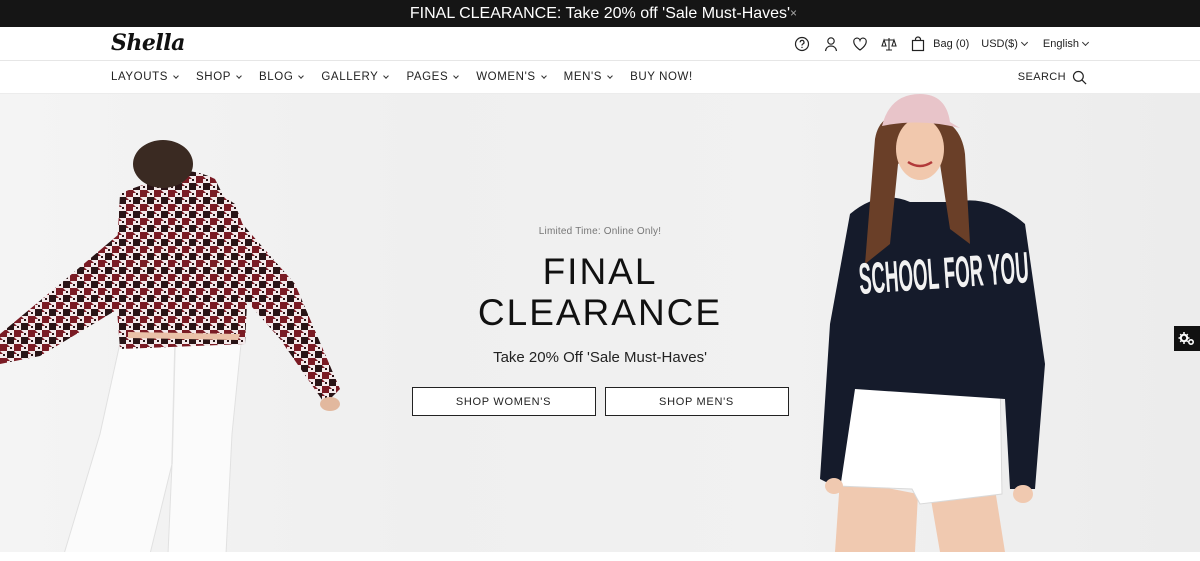 This screenshot has width=1200, height=561. I want to click on shop-womens-button: SHOP WOMEN'S, so click(503, 401).